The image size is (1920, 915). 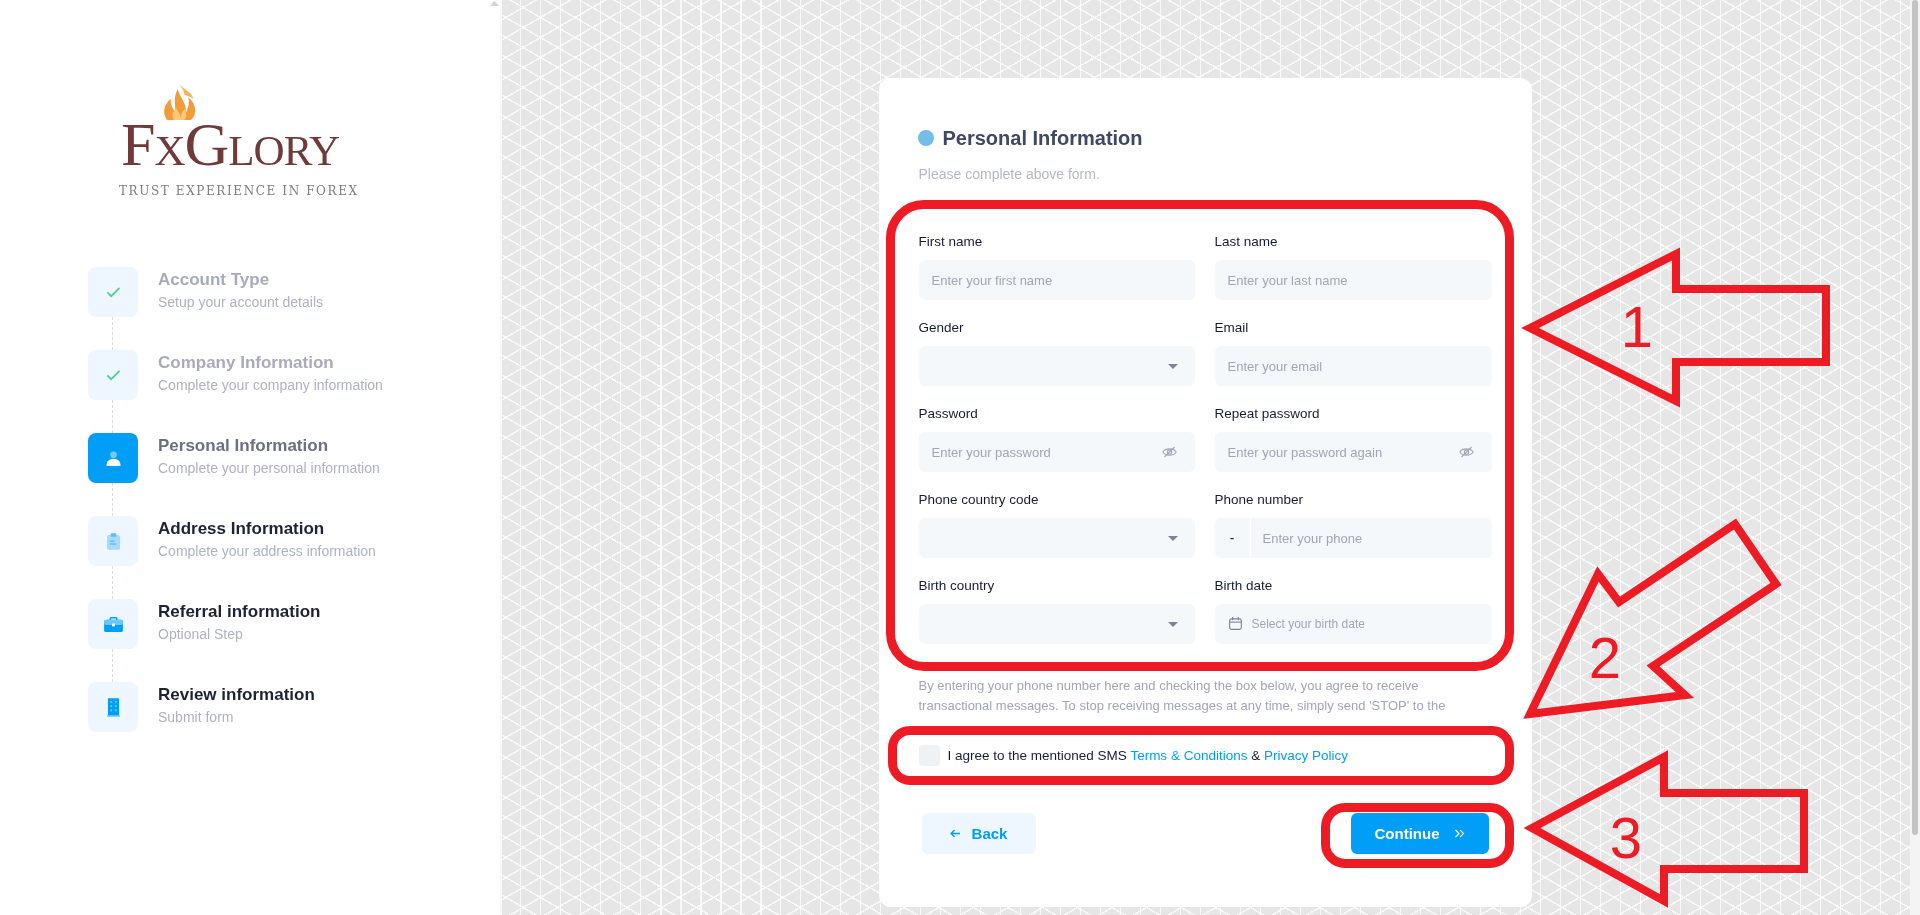 What do you see at coordinates (1232, 328) in the screenshot?
I see `field-label: Email` at bounding box center [1232, 328].